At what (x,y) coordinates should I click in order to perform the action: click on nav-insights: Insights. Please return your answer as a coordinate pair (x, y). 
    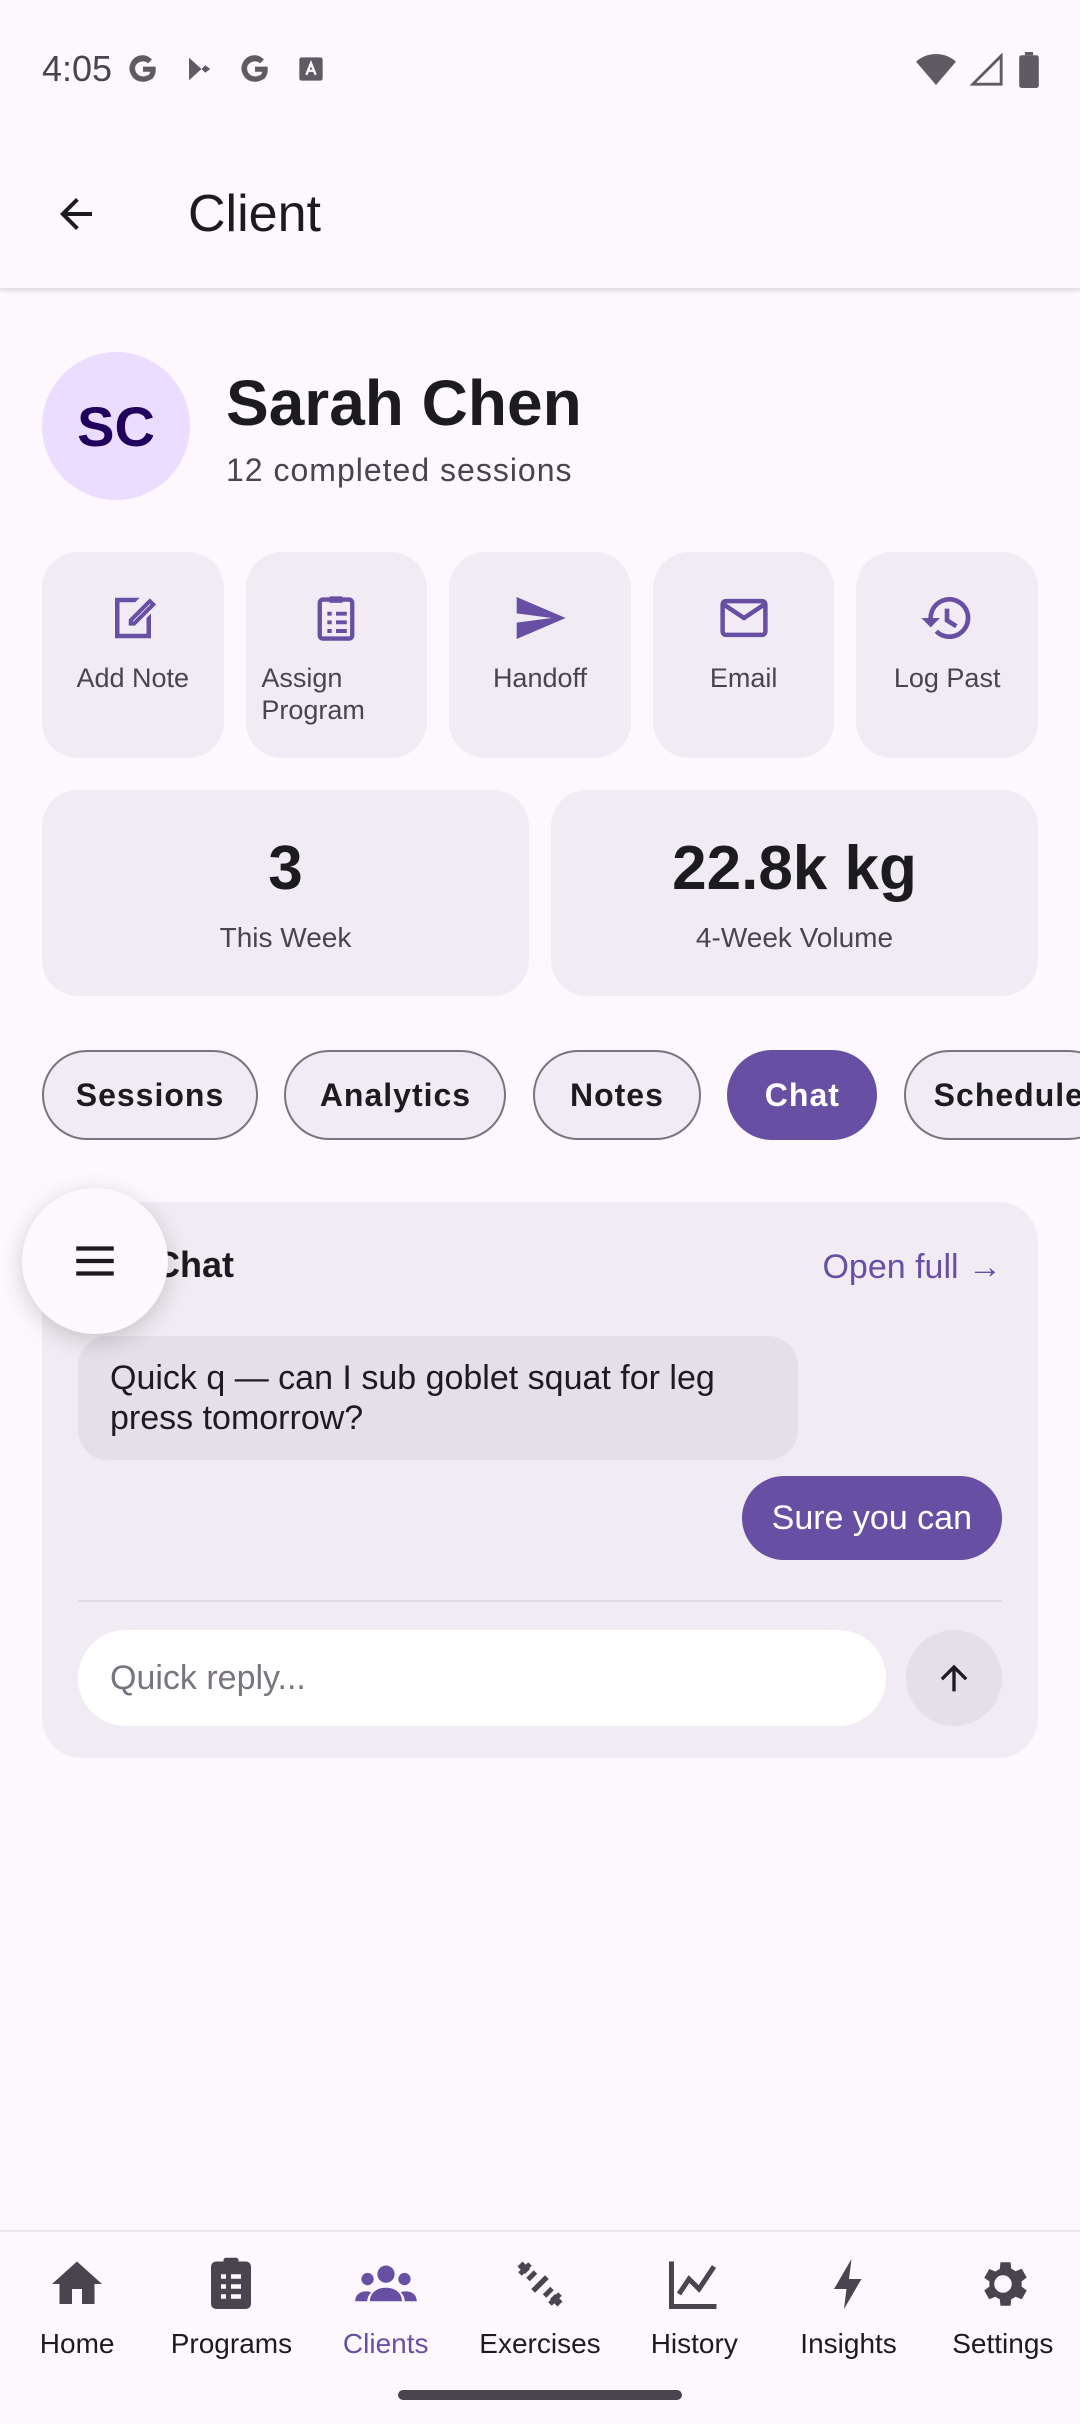
    Looking at the image, I should click on (848, 2306).